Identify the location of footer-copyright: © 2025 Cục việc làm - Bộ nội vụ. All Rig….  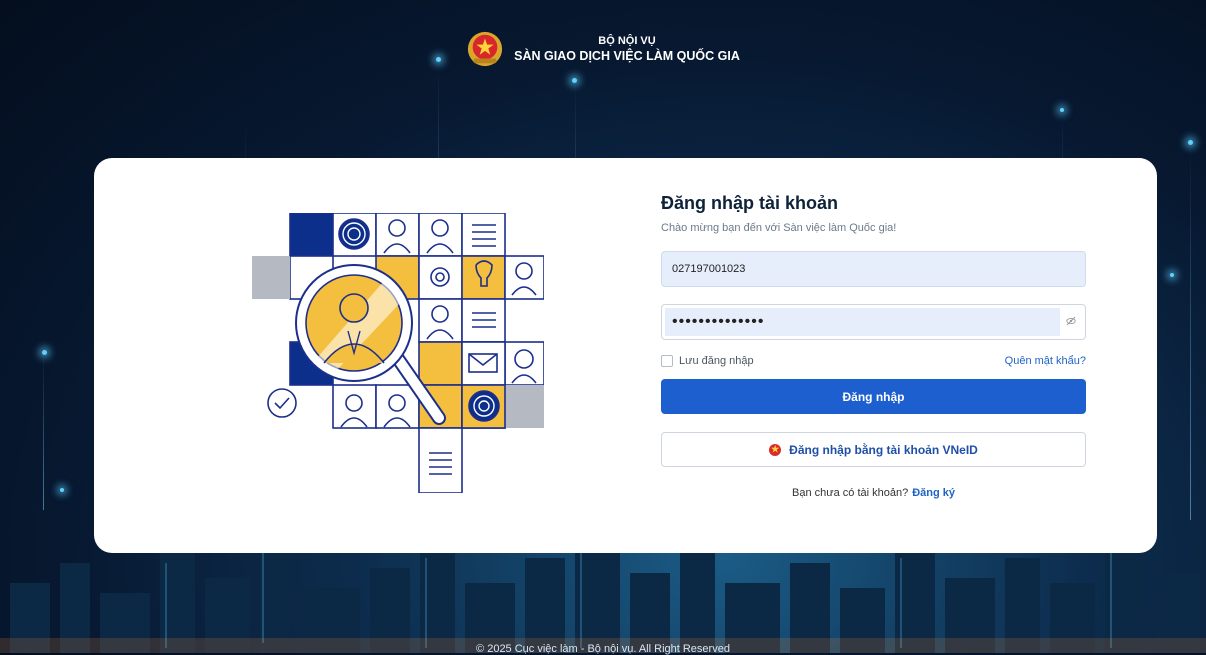
(603, 649).